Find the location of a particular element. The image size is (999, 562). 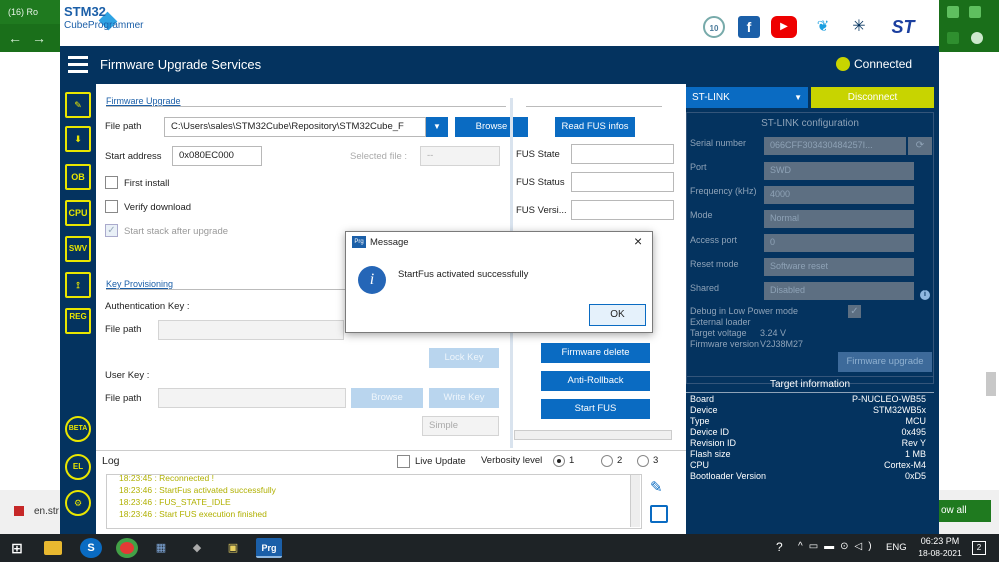

start-stack-checkbox: ✓ is located at coordinates (111, 230).